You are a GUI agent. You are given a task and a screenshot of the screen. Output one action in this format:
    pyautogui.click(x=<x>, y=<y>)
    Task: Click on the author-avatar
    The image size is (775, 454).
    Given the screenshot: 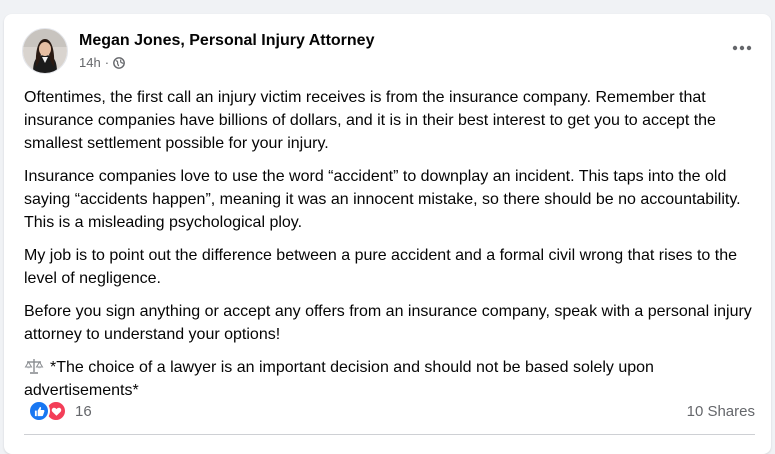 What is the action you would take?
    pyautogui.click(x=45, y=51)
    